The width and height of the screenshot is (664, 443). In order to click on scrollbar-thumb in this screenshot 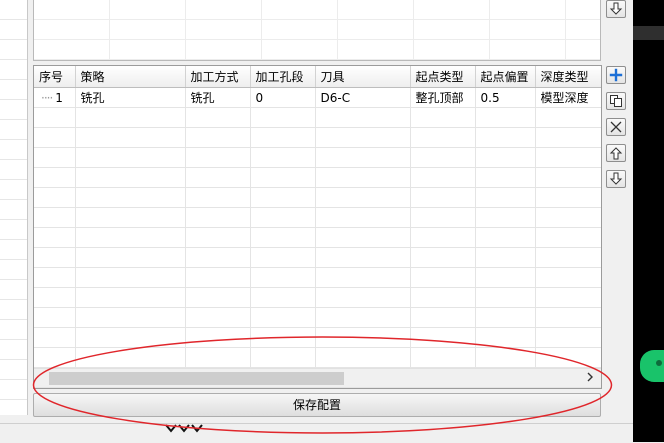, I will do `click(196, 378)`.